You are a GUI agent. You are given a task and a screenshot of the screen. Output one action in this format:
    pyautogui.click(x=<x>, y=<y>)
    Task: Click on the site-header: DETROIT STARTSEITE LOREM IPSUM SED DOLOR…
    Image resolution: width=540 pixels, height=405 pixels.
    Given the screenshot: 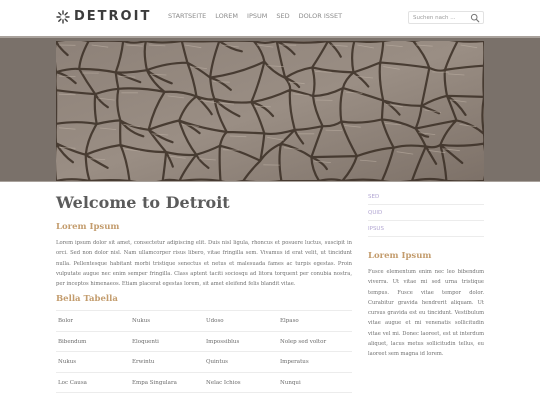 What is the action you would take?
    pyautogui.click(x=270, y=18)
    